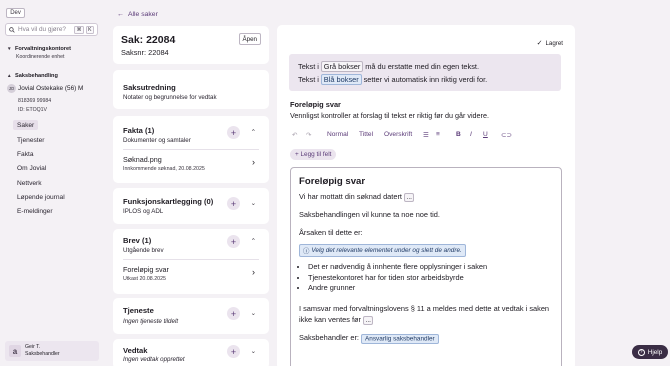  Describe the element at coordinates (313, 154) in the screenshot. I see `add-field-button: + Legg til felt` at that location.